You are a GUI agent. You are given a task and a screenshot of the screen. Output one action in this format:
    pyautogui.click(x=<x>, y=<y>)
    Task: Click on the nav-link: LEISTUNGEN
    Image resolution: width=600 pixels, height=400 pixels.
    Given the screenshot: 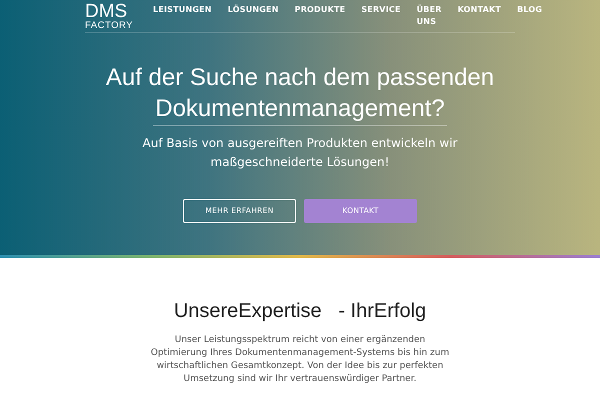 What is the action you would take?
    pyautogui.click(x=182, y=16)
    